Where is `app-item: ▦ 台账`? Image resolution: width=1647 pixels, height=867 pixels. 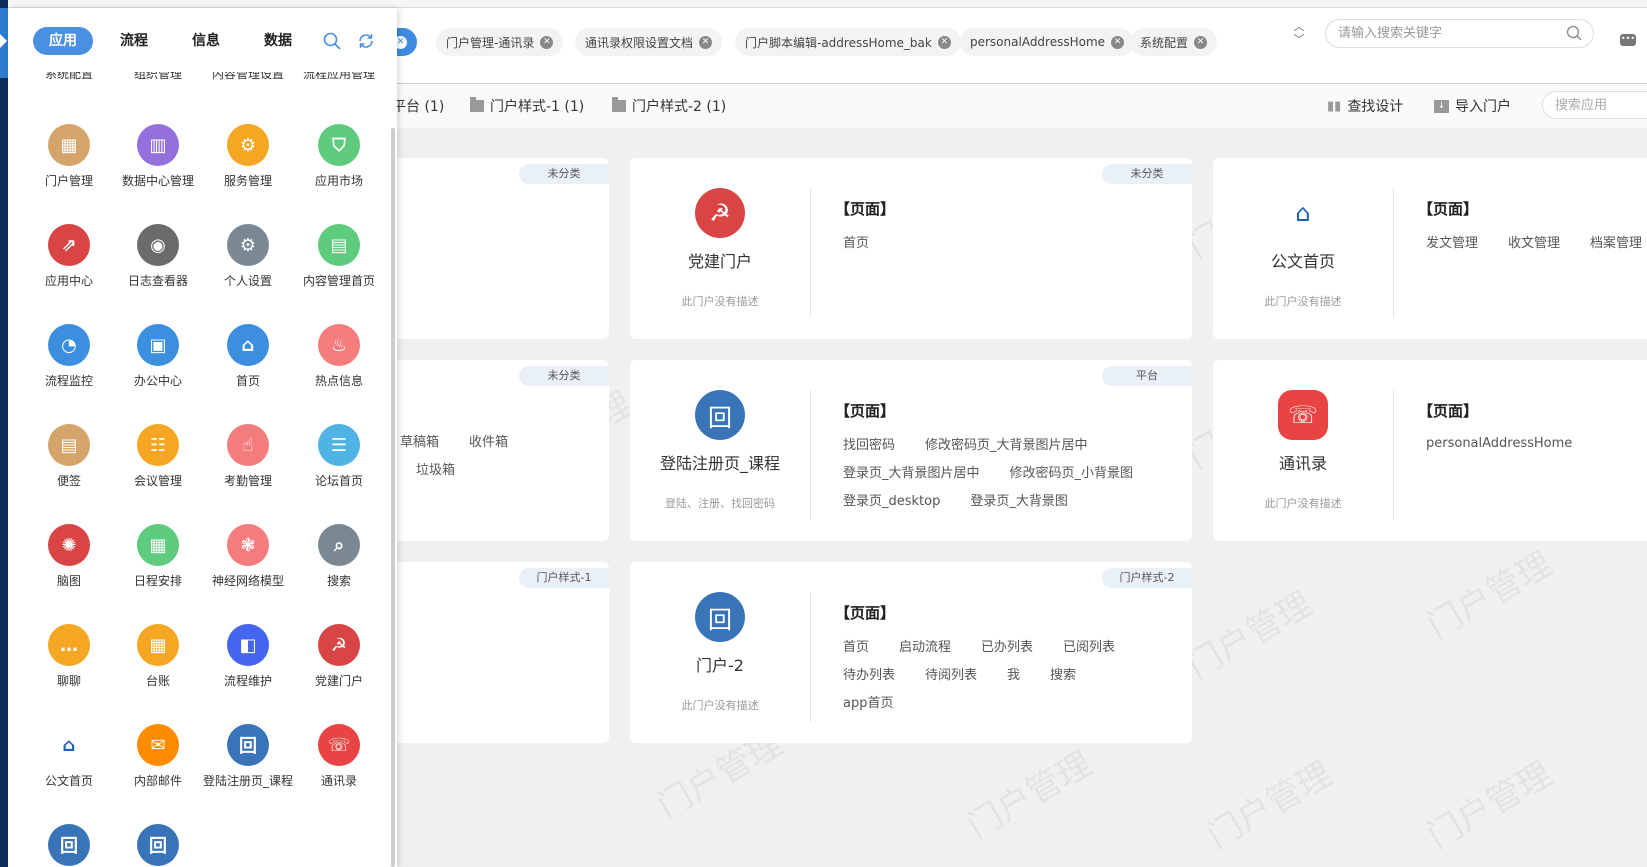 app-item: ▦ 台账 is located at coordinates (158, 656).